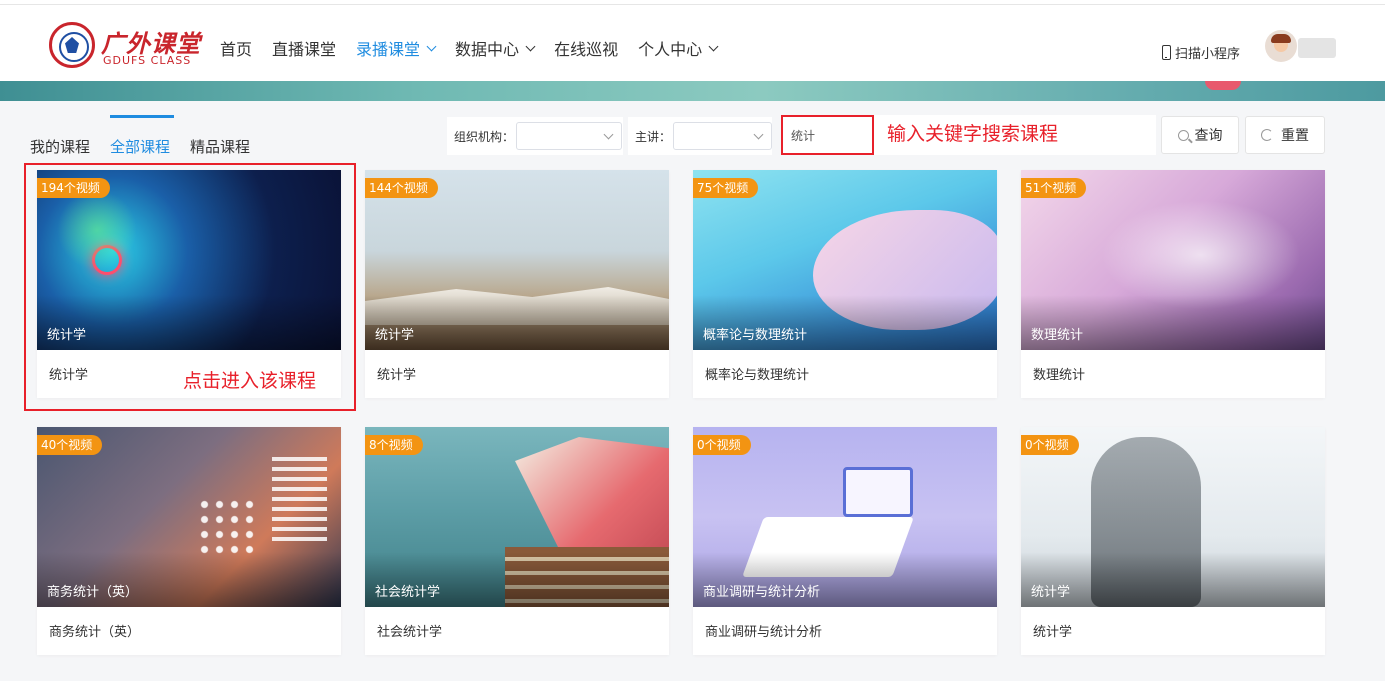 The width and height of the screenshot is (1385, 681). Describe the element at coordinates (973, 134) in the screenshot. I see `search-hint-annotation: 输入关键字搜索课程` at that location.